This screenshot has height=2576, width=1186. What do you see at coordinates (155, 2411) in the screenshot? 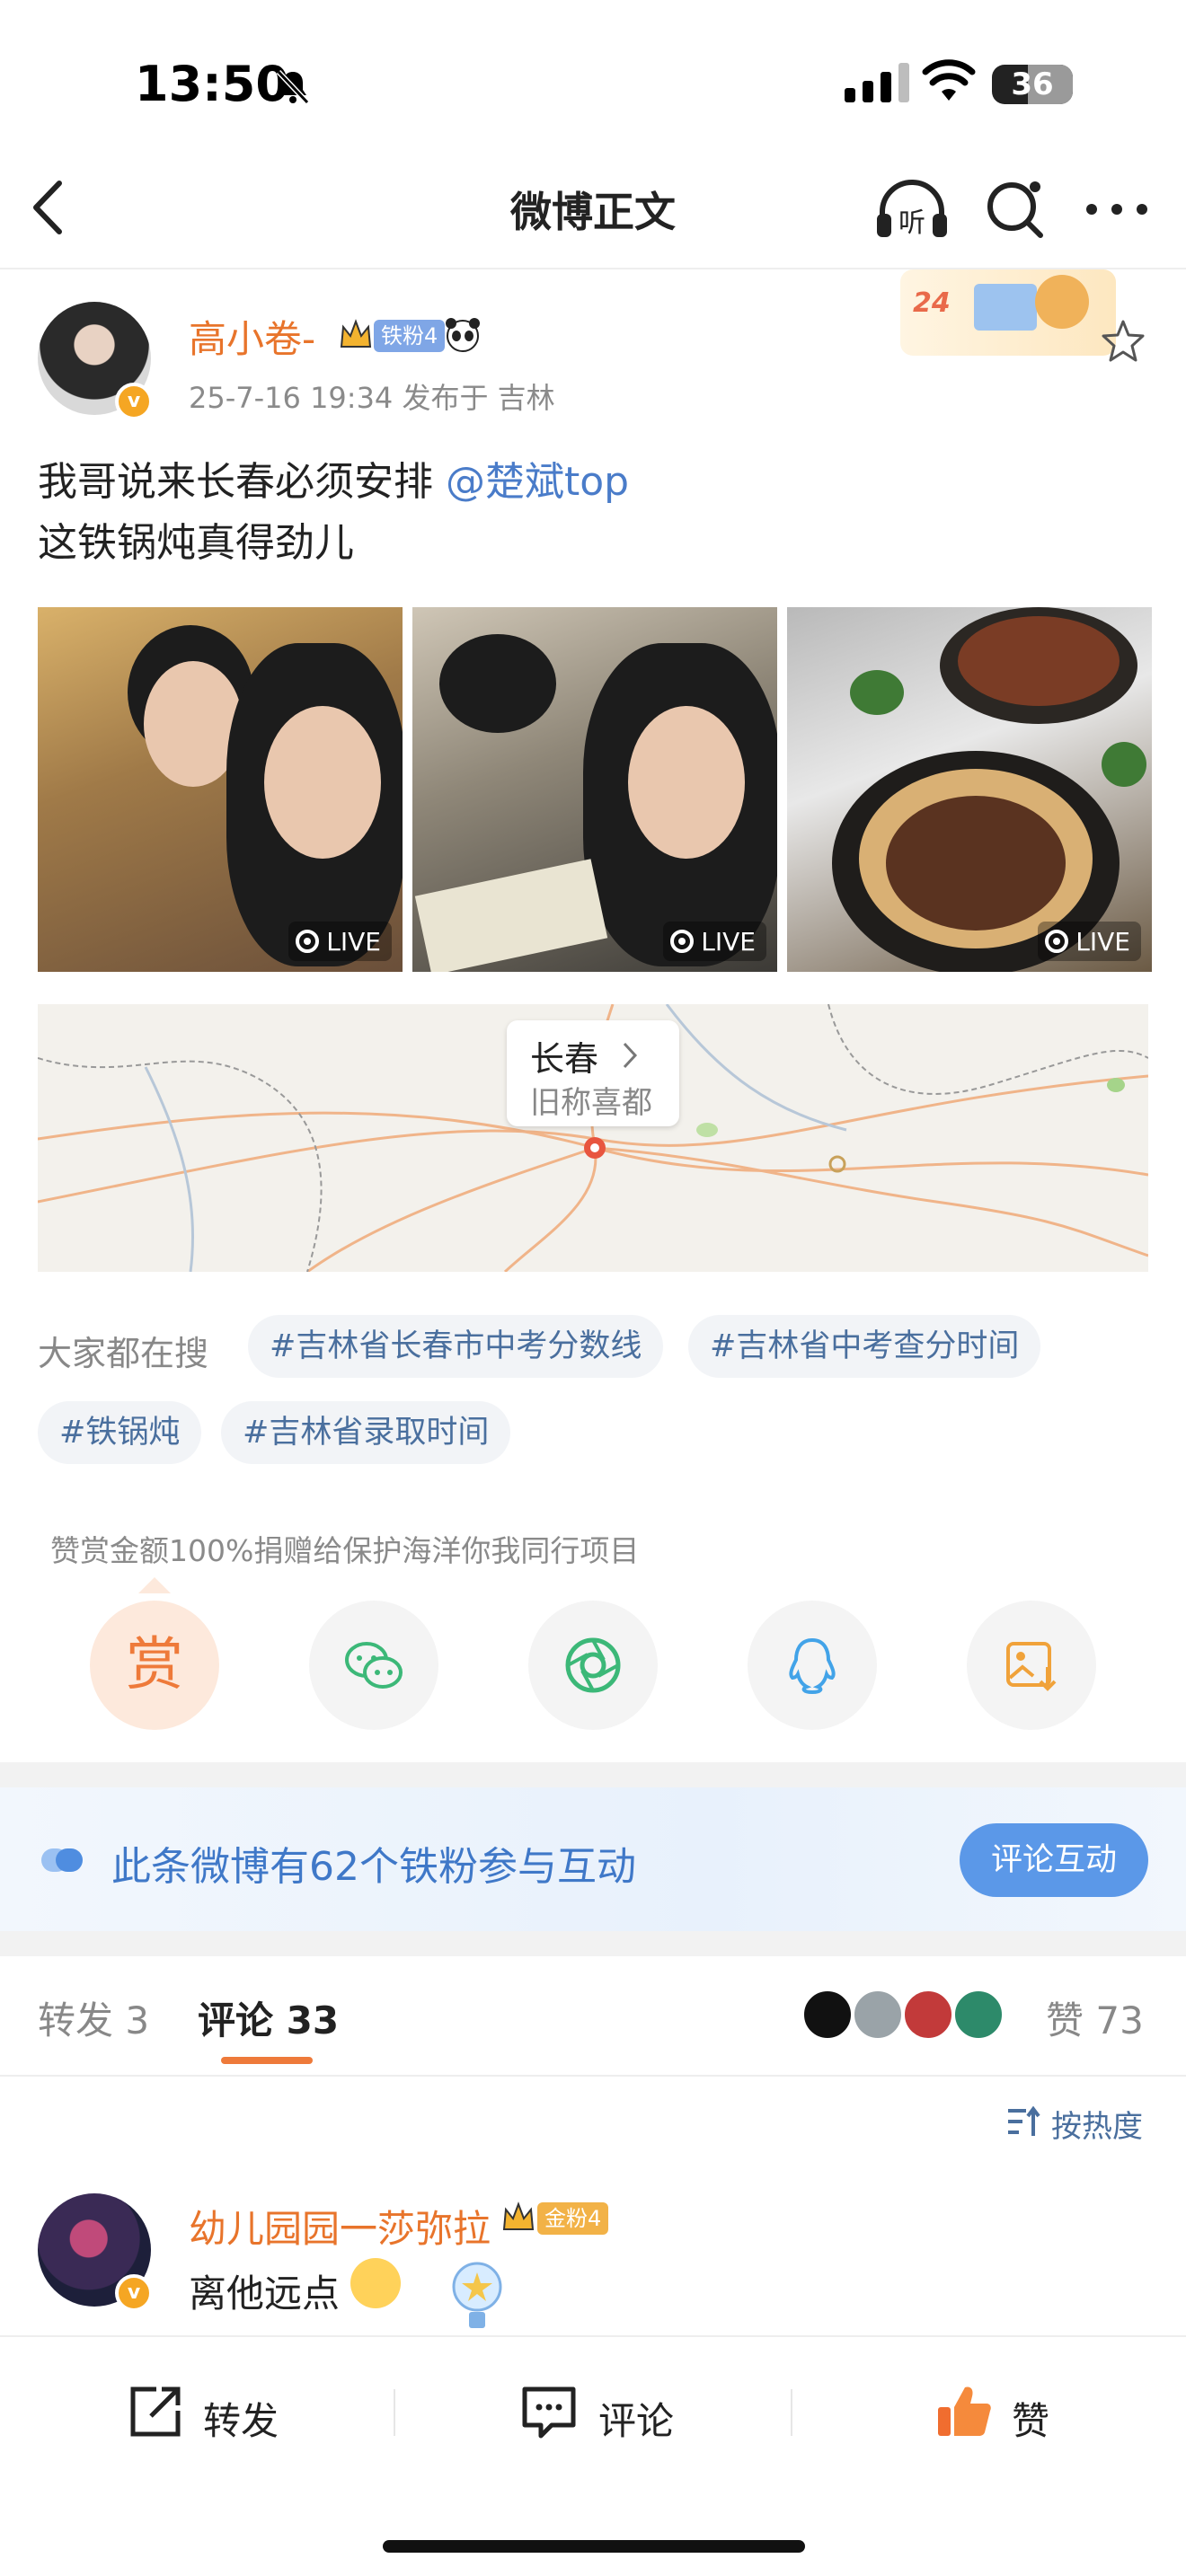
I see `repost-icon` at bounding box center [155, 2411].